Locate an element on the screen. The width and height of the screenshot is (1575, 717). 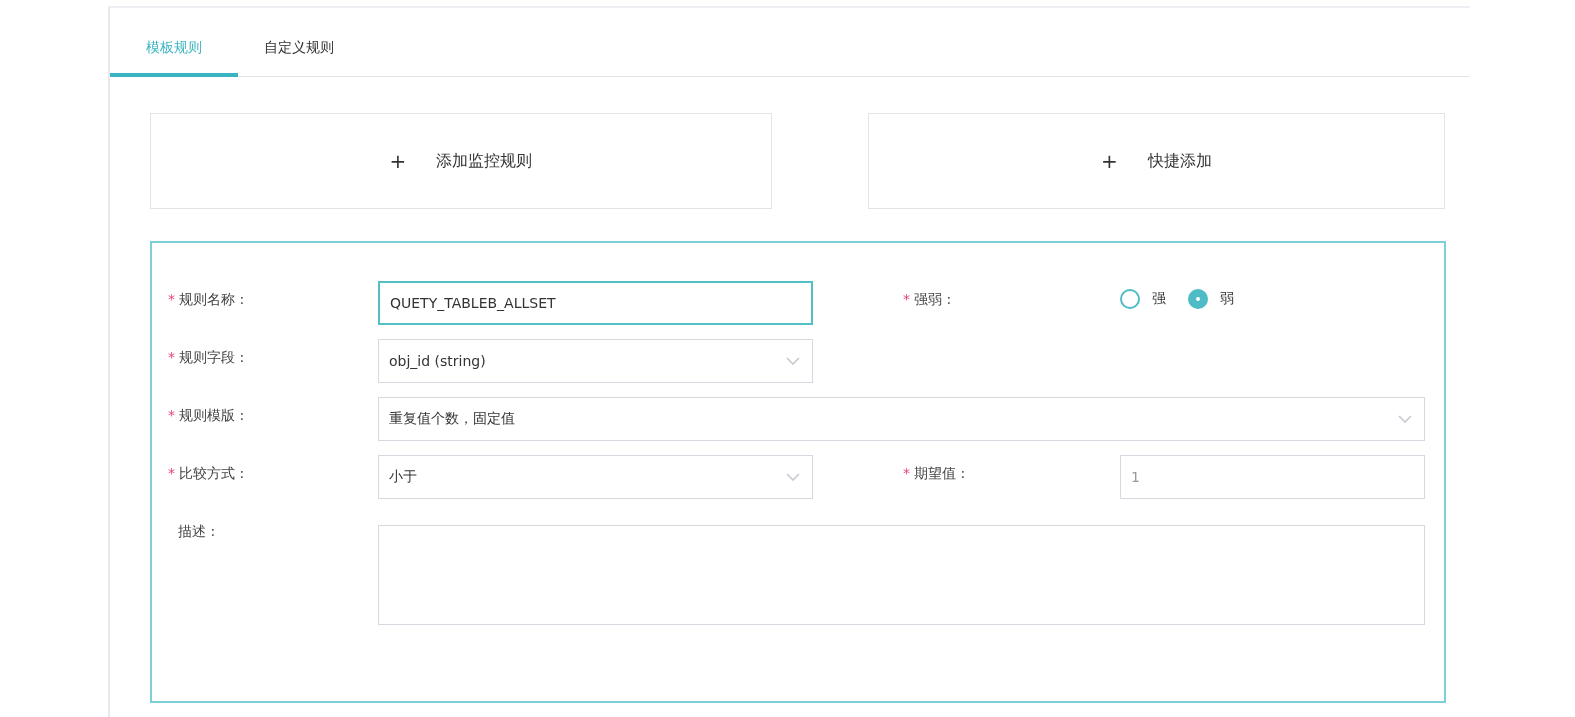
field-label: 描述 : is located at coordinates (197, 531).